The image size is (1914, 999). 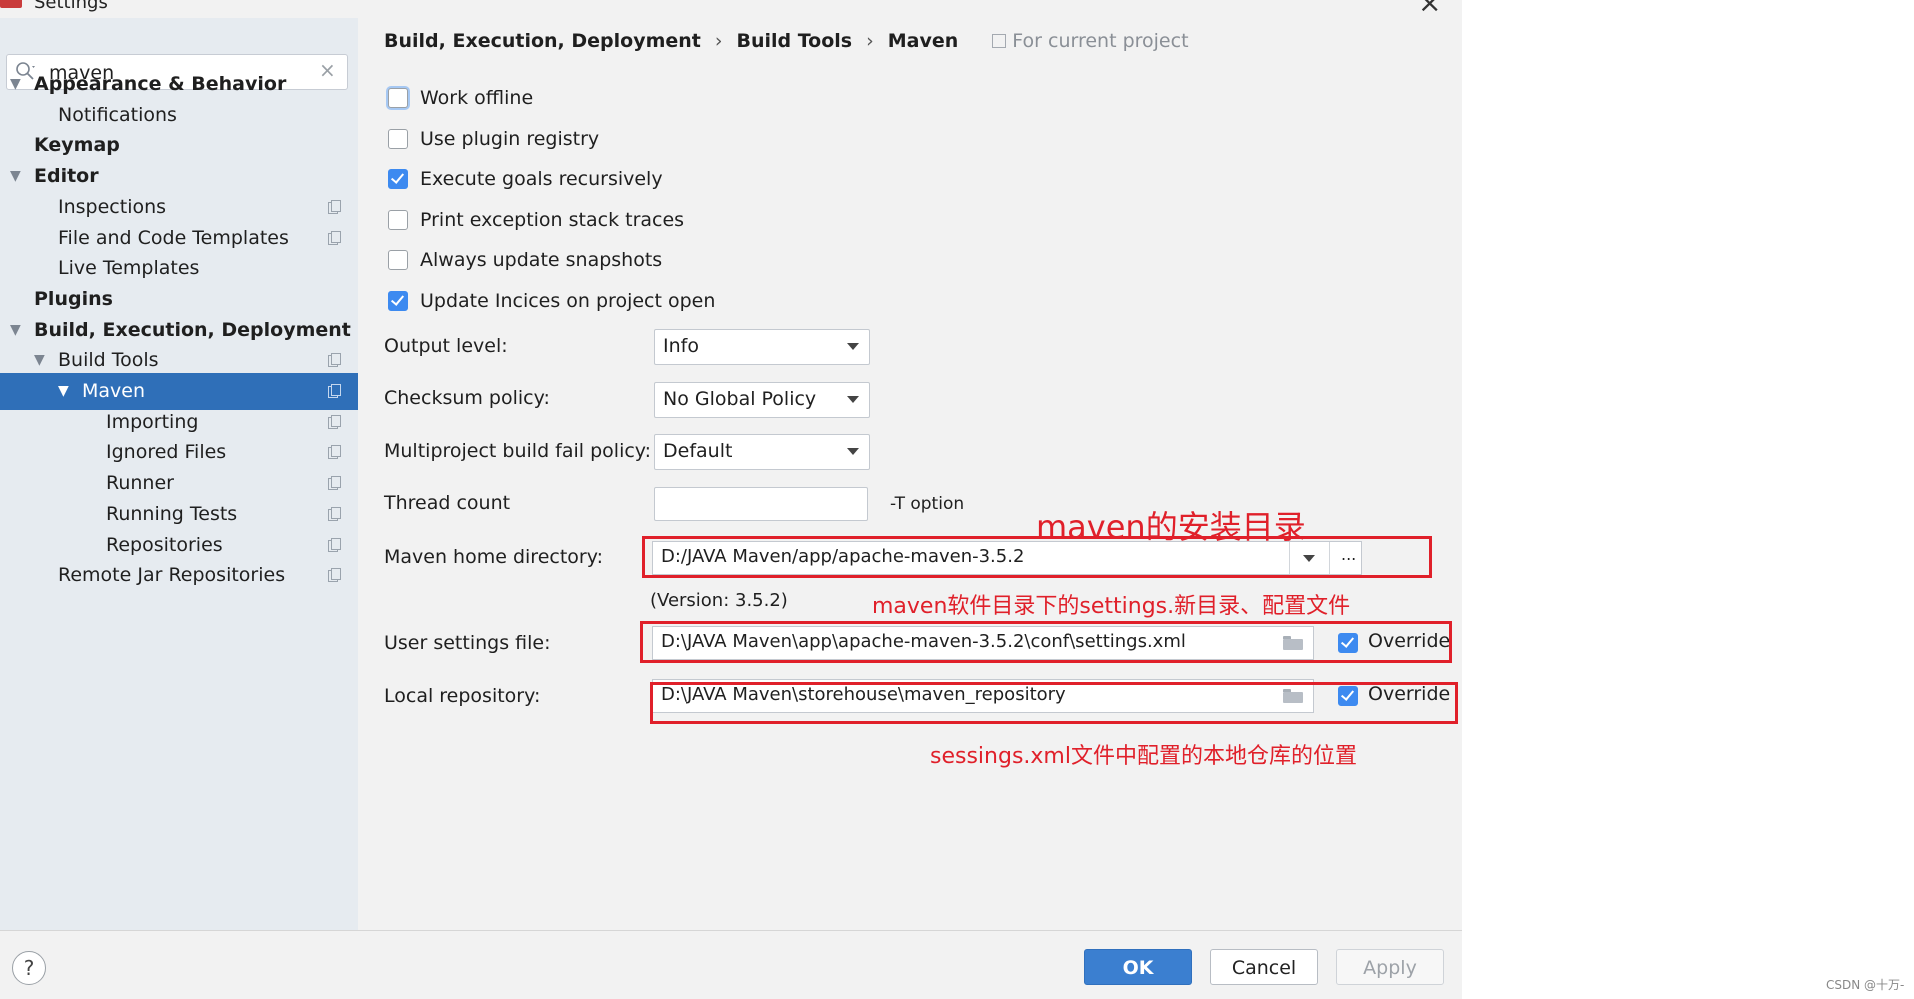 I want to click on thread-count-input, so click(x=761, y=504).